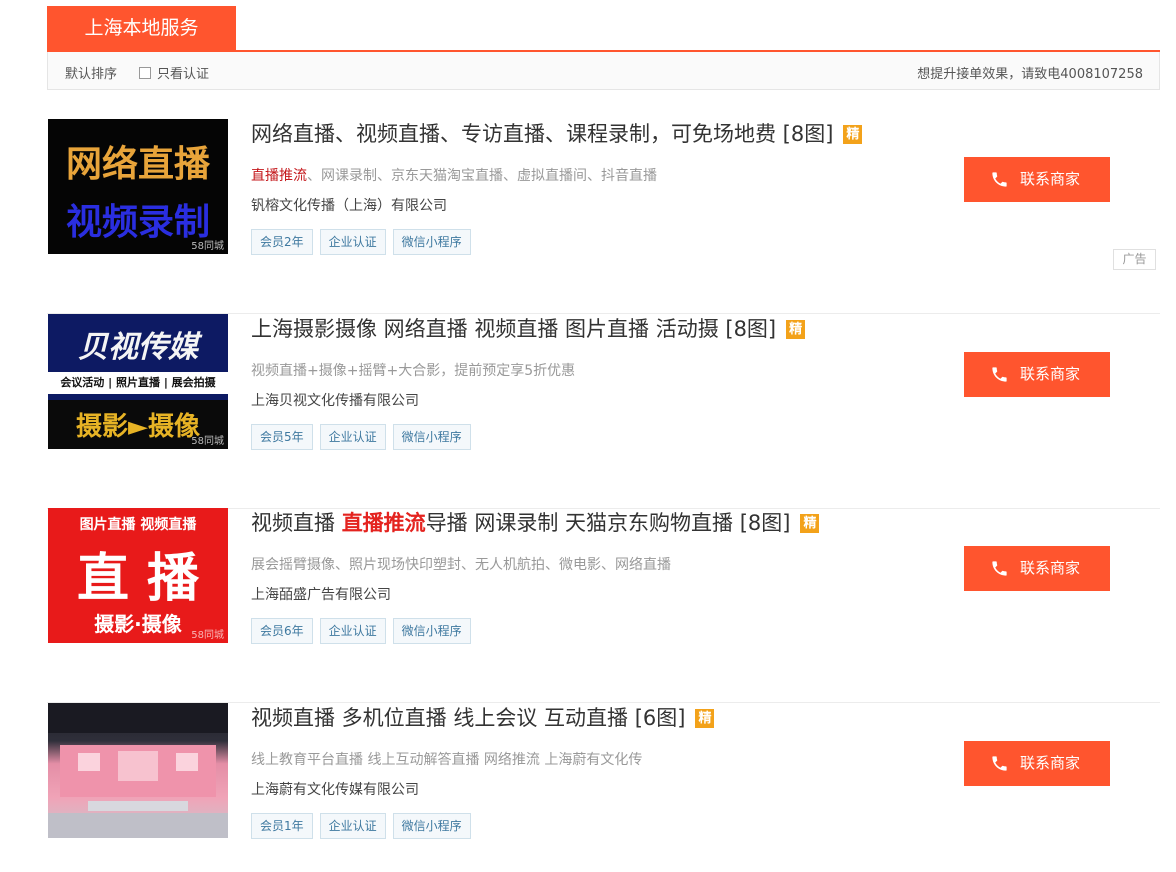 This screenshot has width=1176, height=872. I want to click on listing-title-text: 上海摄影摄像 网络直播 视频直播 图片直播 活动摄 [8图], so click(513, 329).